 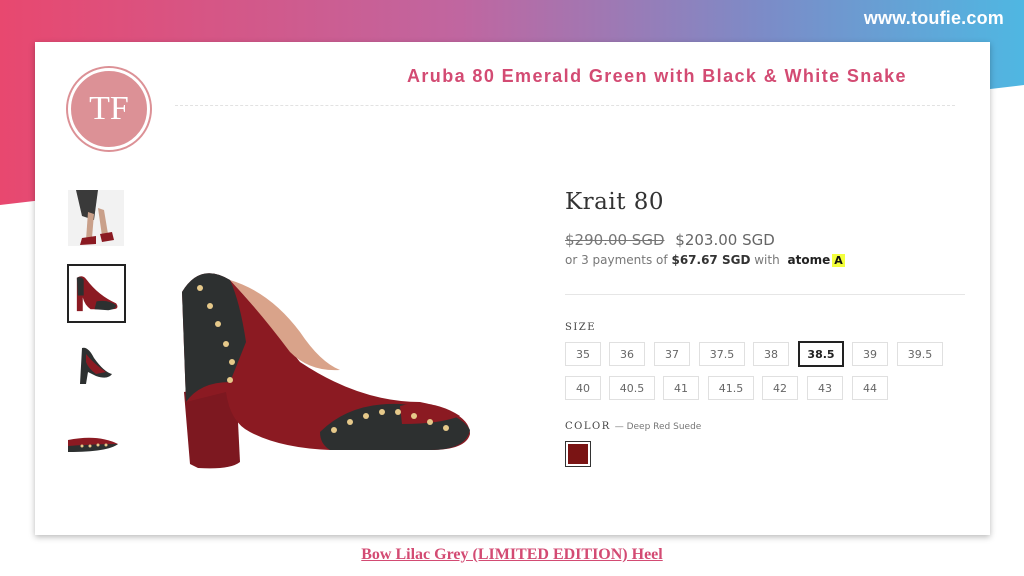 I want to click on sale-price: $203.00 SGD, so click(x=725, y=240).